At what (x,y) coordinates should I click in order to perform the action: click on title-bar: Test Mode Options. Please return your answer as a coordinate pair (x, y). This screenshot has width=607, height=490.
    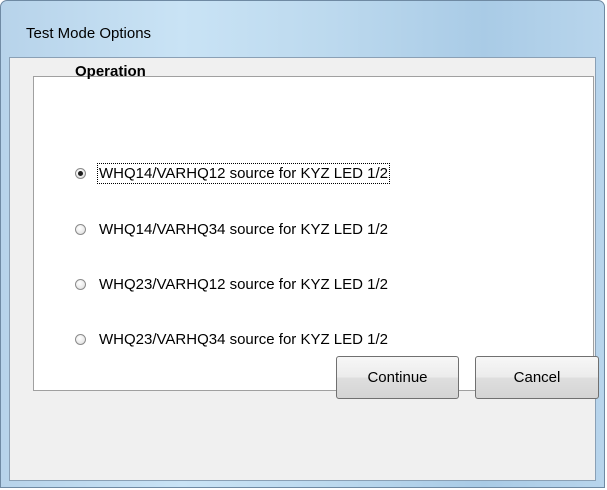
    Looking at the image, I should click on (302, 29).